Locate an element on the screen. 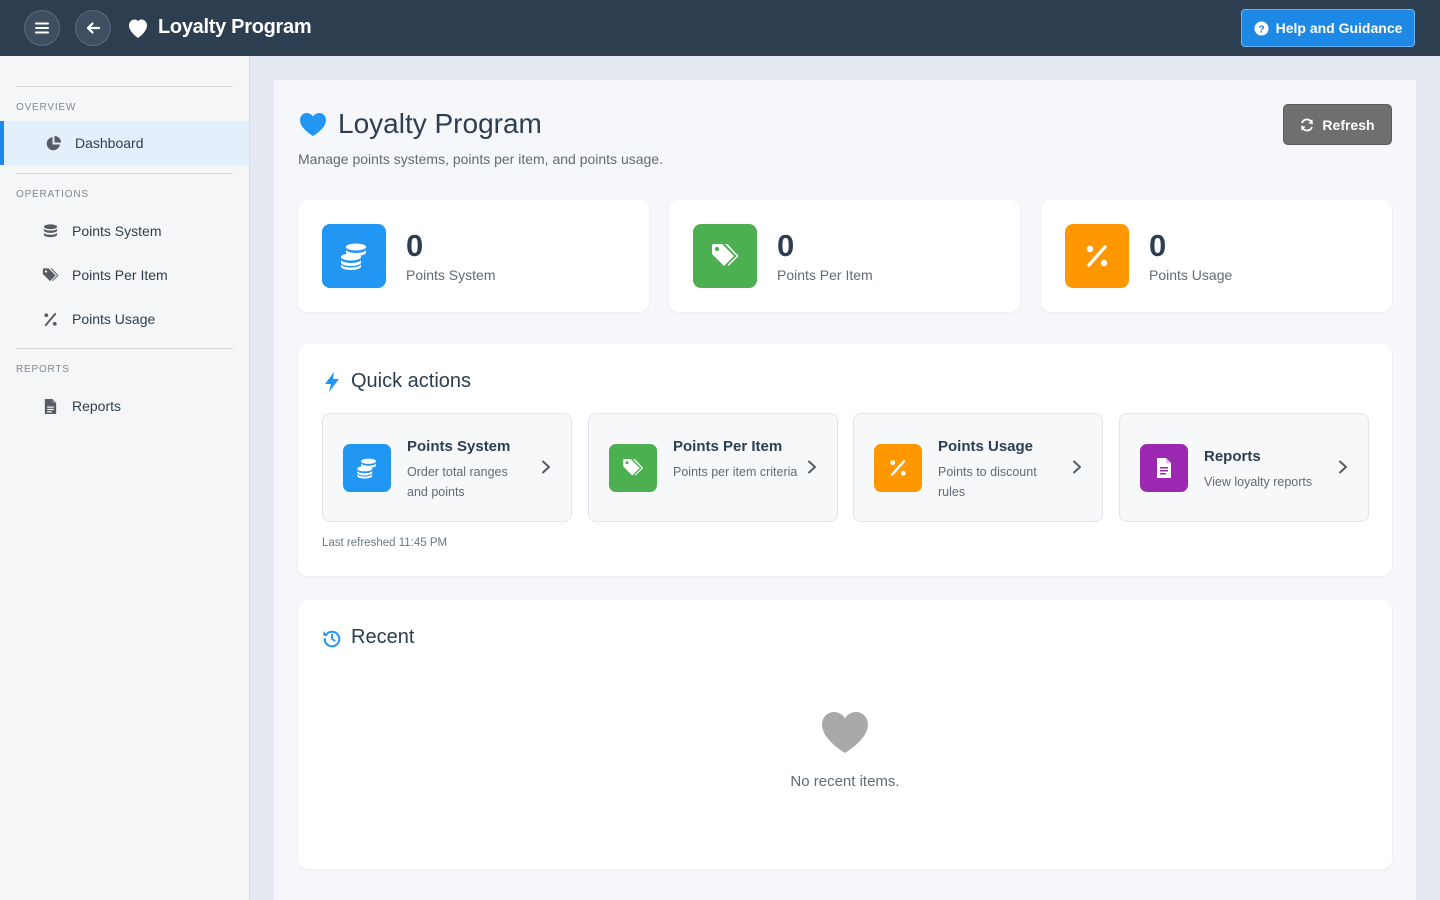 The height and width of the screenshot is (900, 1440). page-title: Loyalty Program is located at coordinates (420, 124).